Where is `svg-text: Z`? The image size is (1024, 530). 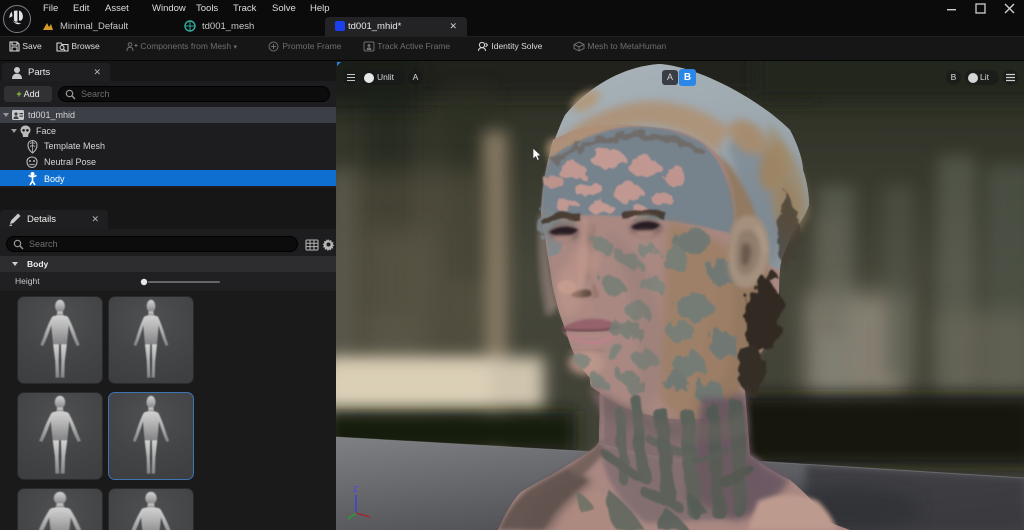 svg-text: Z is located at coordinates (355, 489).